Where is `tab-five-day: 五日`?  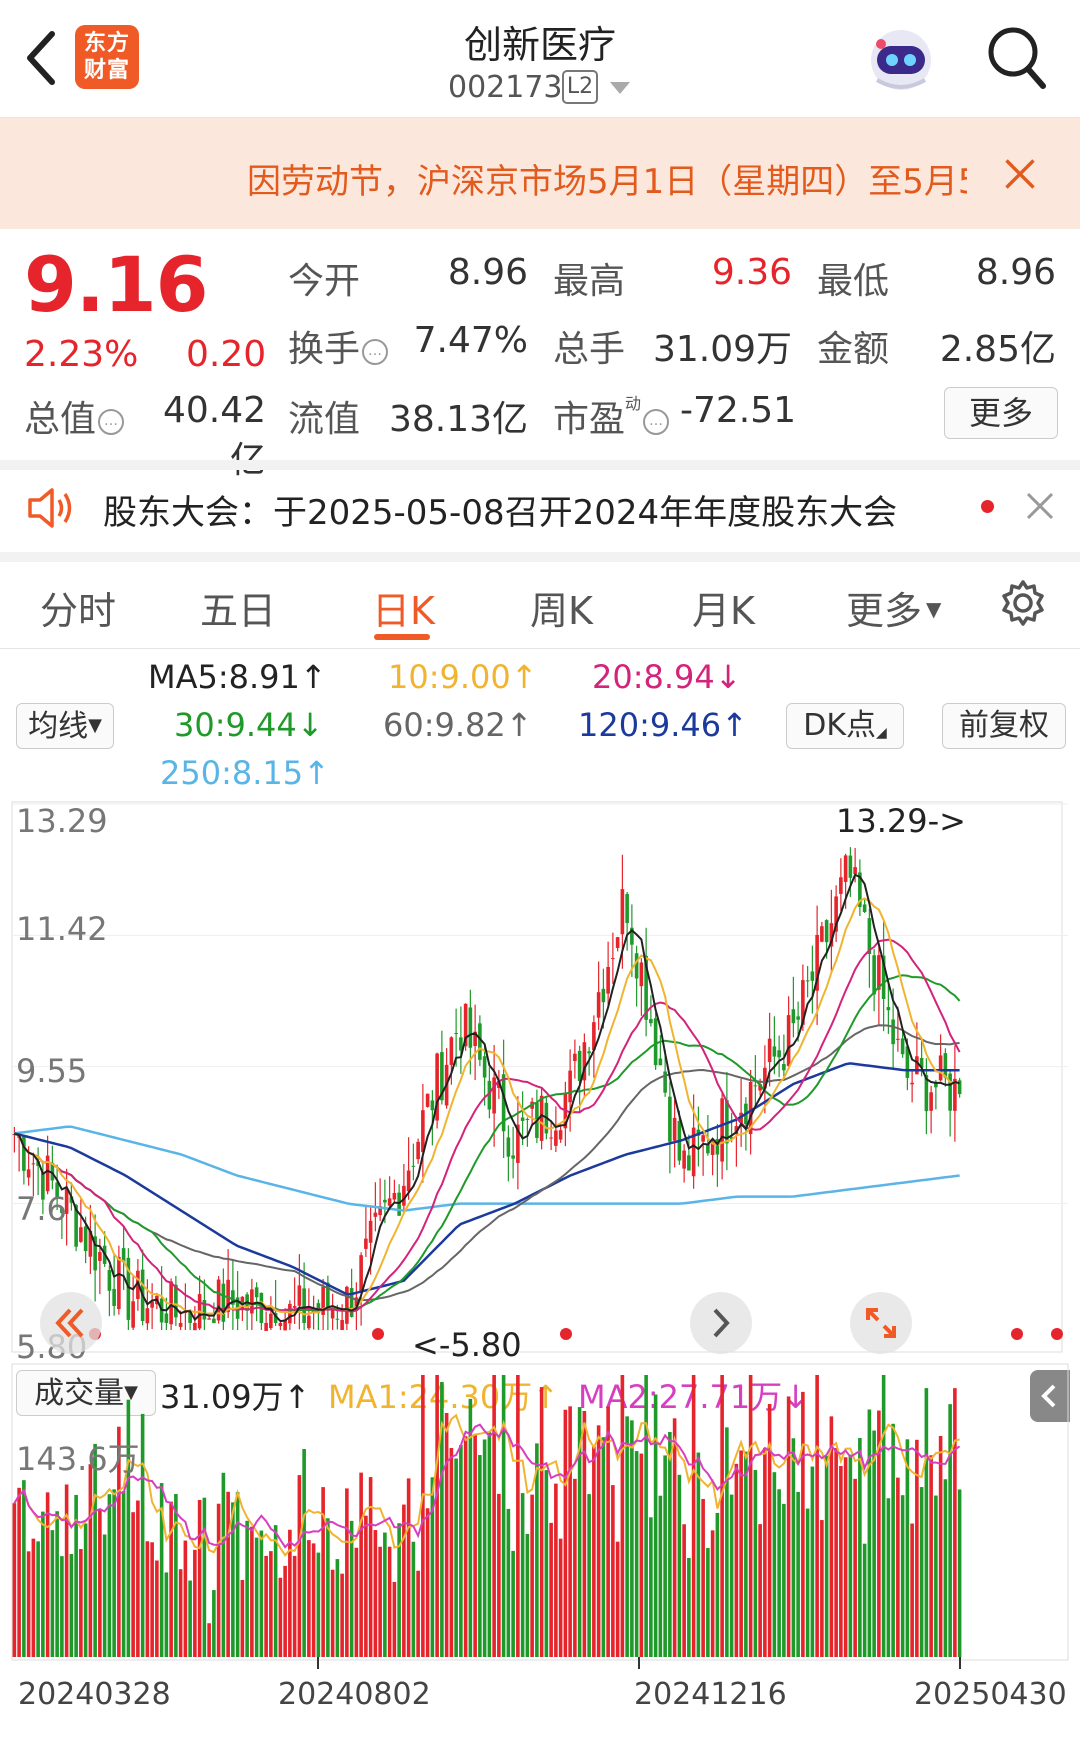
tab-five-day: 五日 is located at coordinates (238, 607).